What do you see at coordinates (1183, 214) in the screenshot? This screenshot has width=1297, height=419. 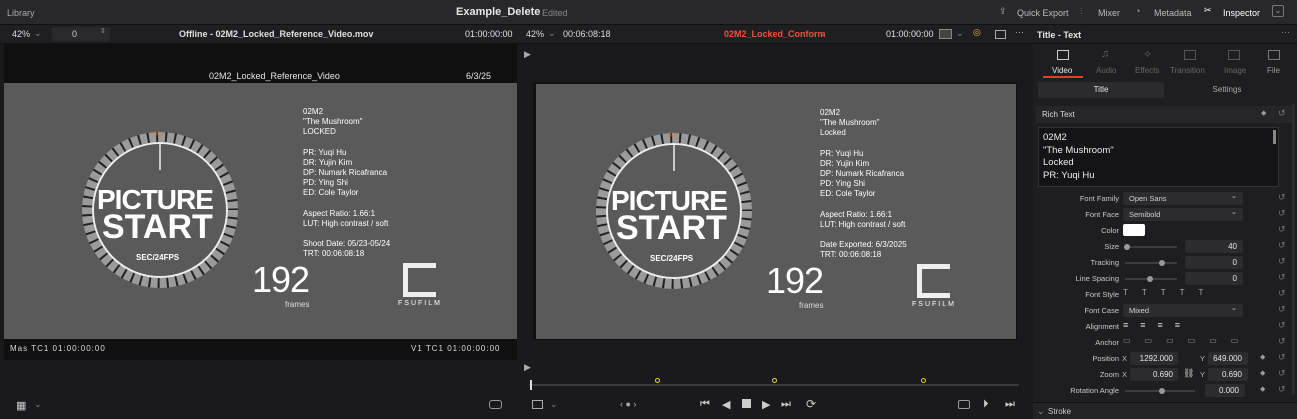 I see `font-face-select: Semibold` at bounding box center [1183, 214].